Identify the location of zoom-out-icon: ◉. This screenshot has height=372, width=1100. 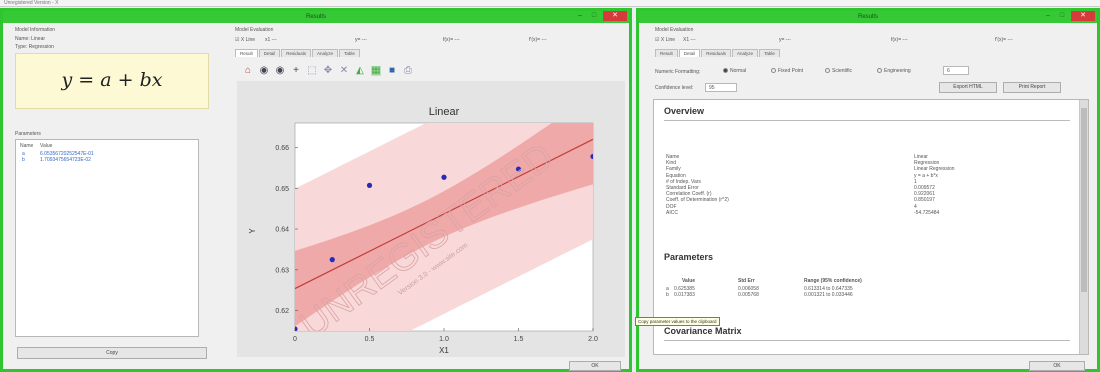
(264, 71).